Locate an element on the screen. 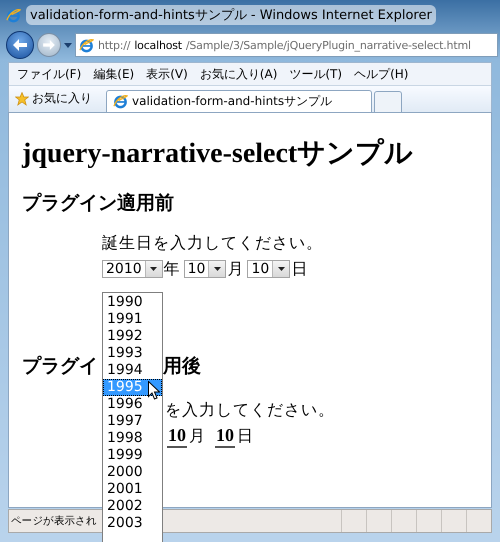 The image size is (500, 542). dropdown-option: 2002 is located at coordinates (132, 506).